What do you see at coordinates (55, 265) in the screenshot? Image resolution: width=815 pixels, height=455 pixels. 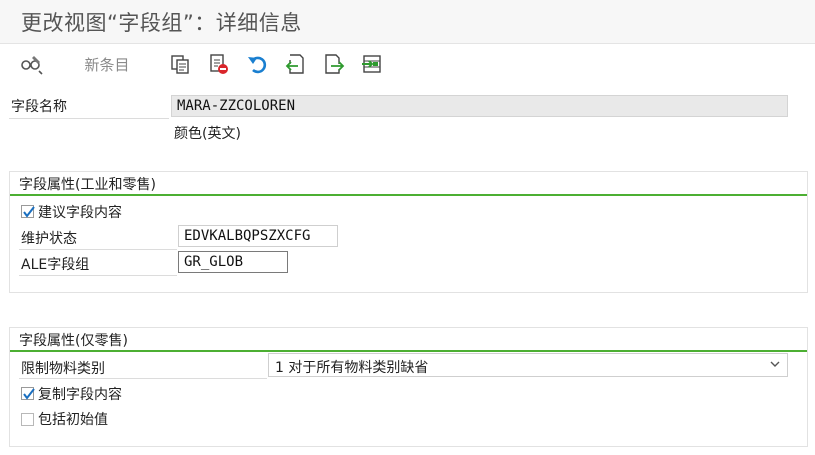 I see `ale-field-group-label: ALE字段组` at bounding box center [55, 265].